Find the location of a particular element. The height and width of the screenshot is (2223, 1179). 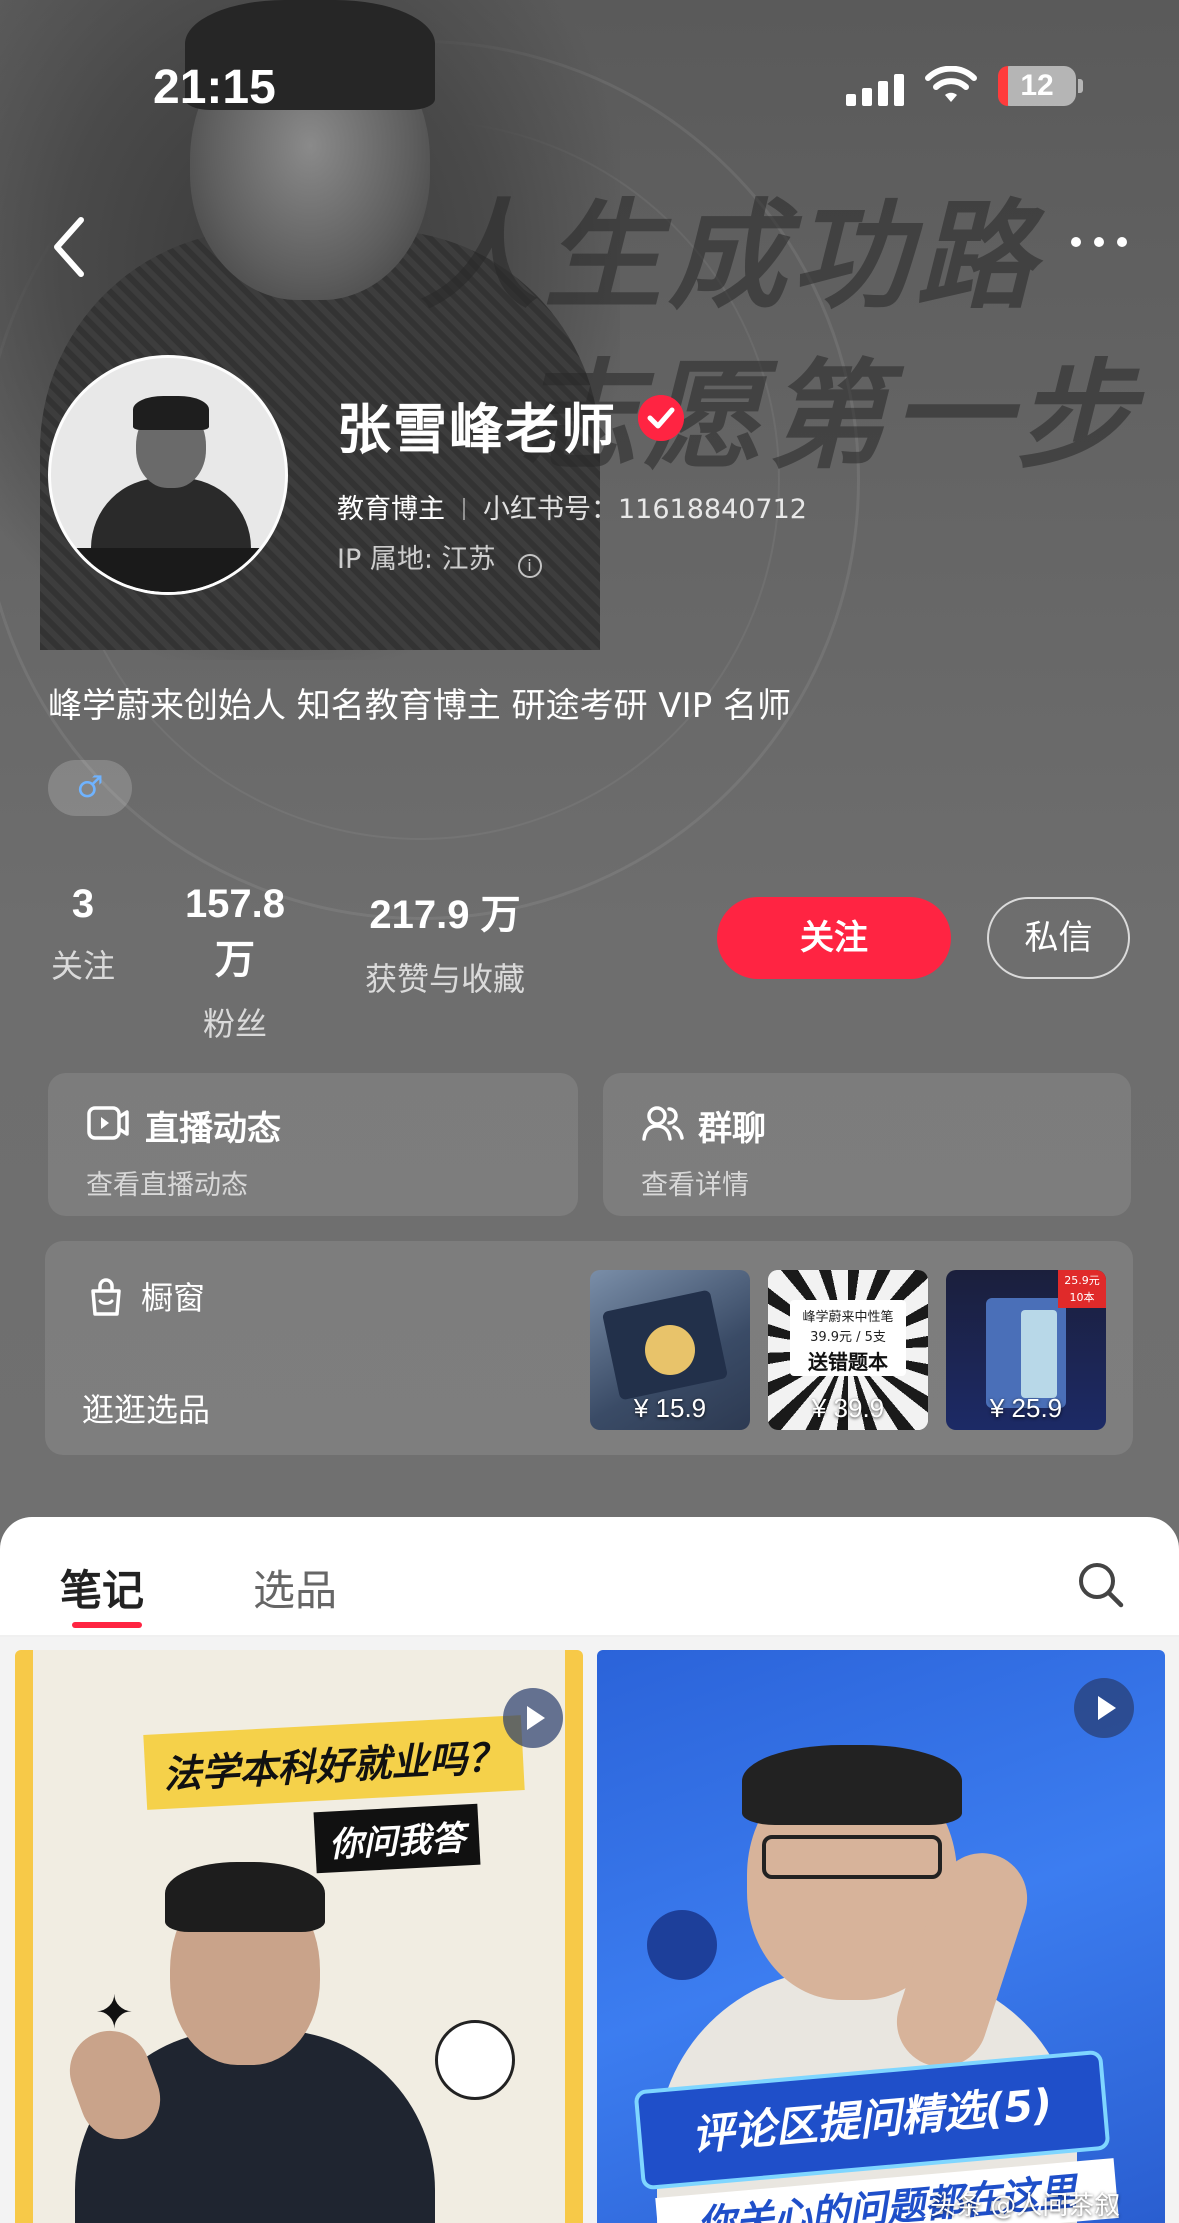

note-card: ✦ 法学本科好就业吗？ 你问我答 is located at coordinates (299, 1936).